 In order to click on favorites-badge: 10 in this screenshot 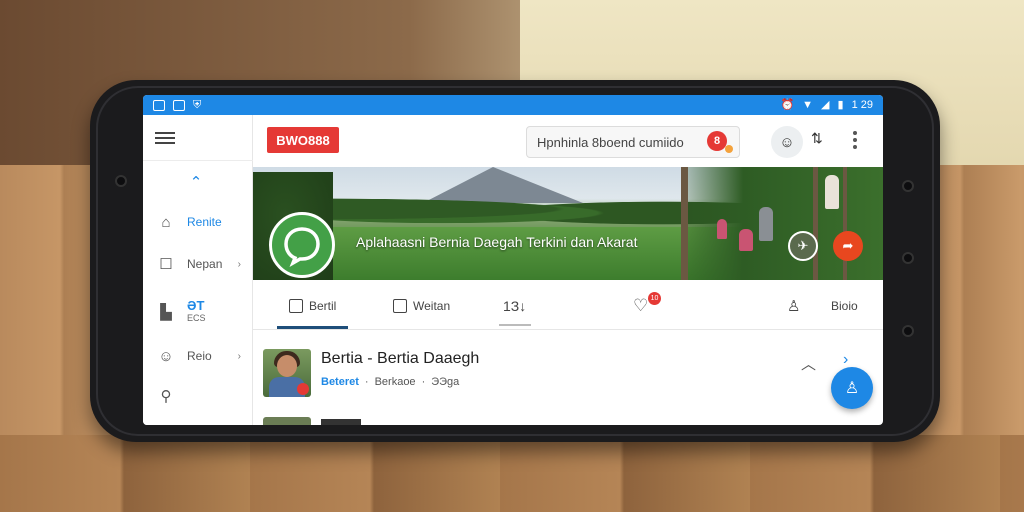, I will do `click(654, 298)`.